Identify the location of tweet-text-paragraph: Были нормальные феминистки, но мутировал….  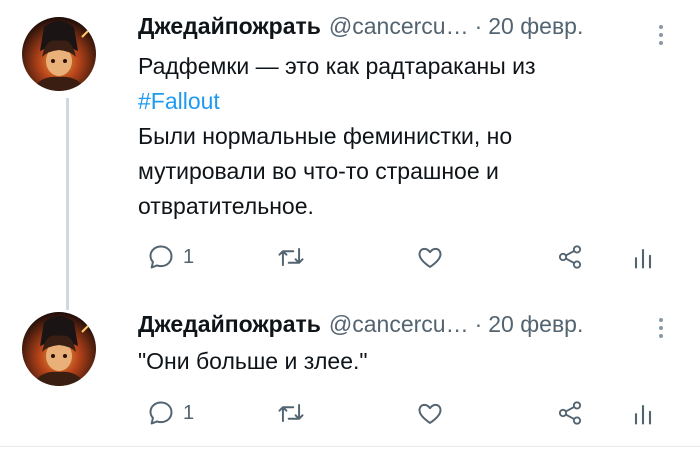
(325, 171).